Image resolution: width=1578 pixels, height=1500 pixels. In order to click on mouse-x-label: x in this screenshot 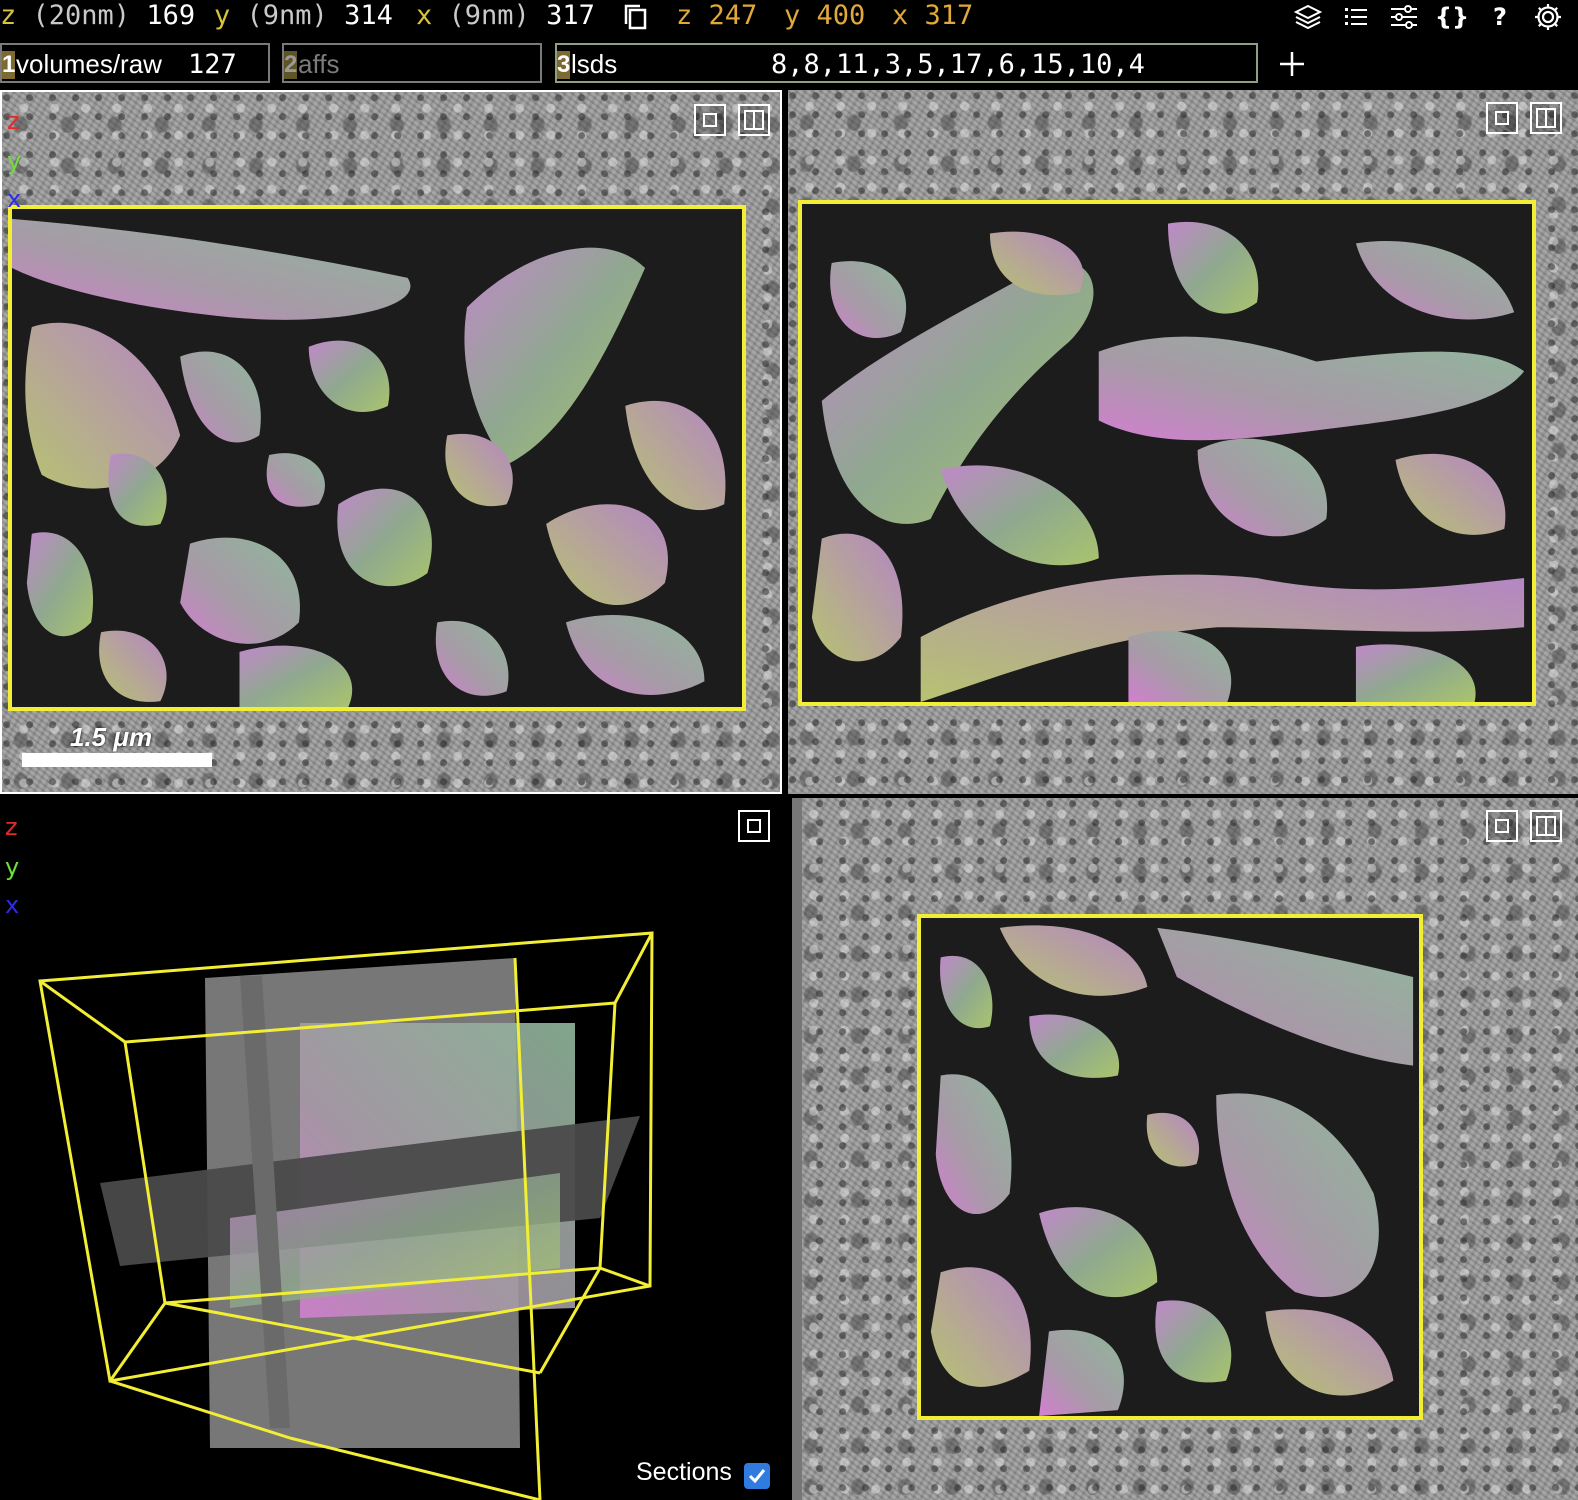, I will do `click(900, 15)`.